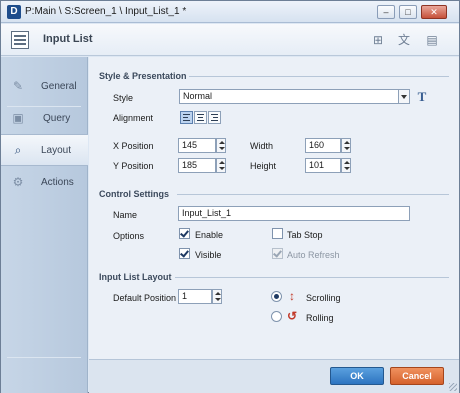 This screenshot has width=460, height=393. Describe the element at coordinates (320, 318) in the screenshot. I see `rolling-label: Rolling` at that location.